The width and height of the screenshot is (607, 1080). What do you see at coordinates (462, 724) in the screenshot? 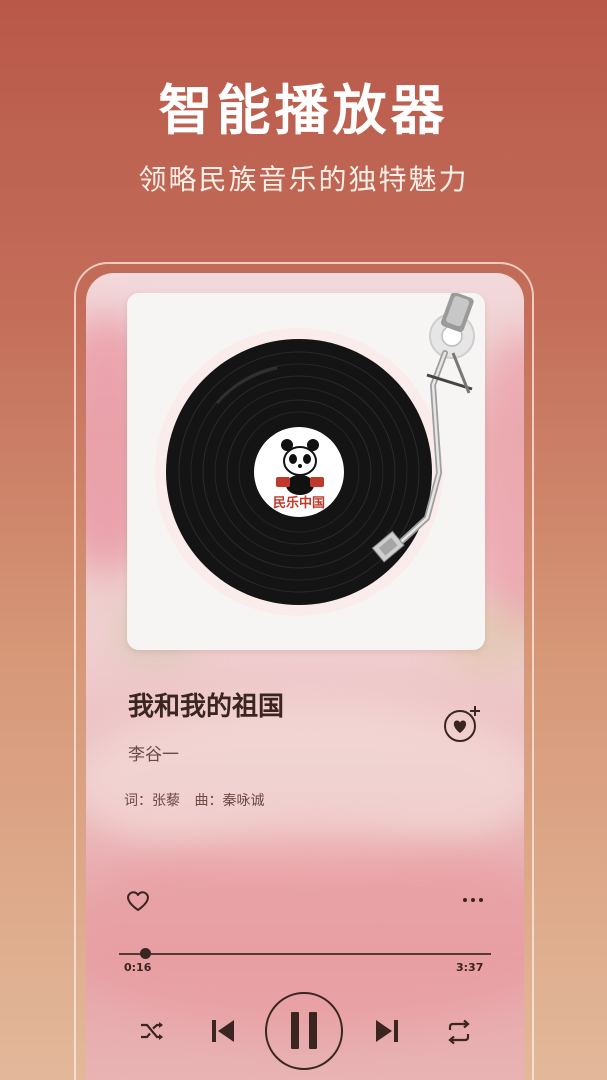
I see `heart-plus-icon` at bounding box center [462, 724].